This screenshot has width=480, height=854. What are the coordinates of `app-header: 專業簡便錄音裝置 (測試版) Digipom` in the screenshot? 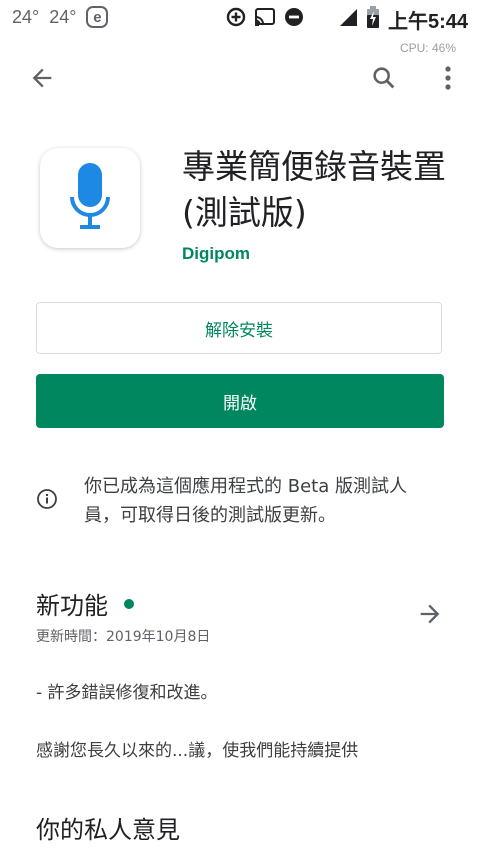 It's located at (250, 206).